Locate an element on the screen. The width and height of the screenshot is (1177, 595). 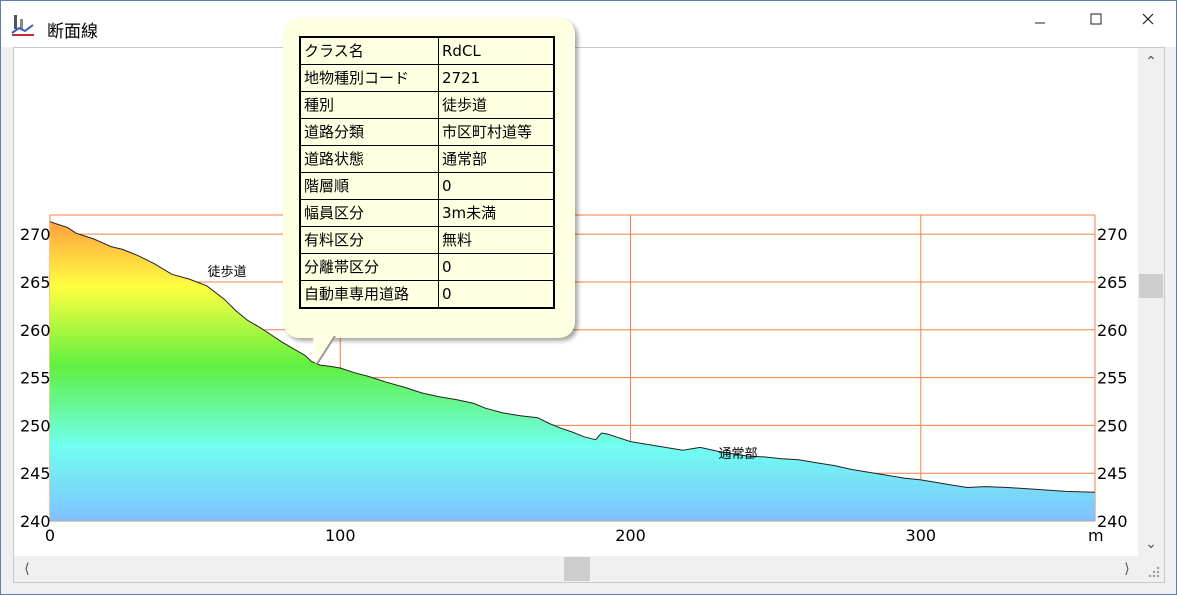
table-row: 幅員区分 3m未満 is located at coordinates (427, 213).